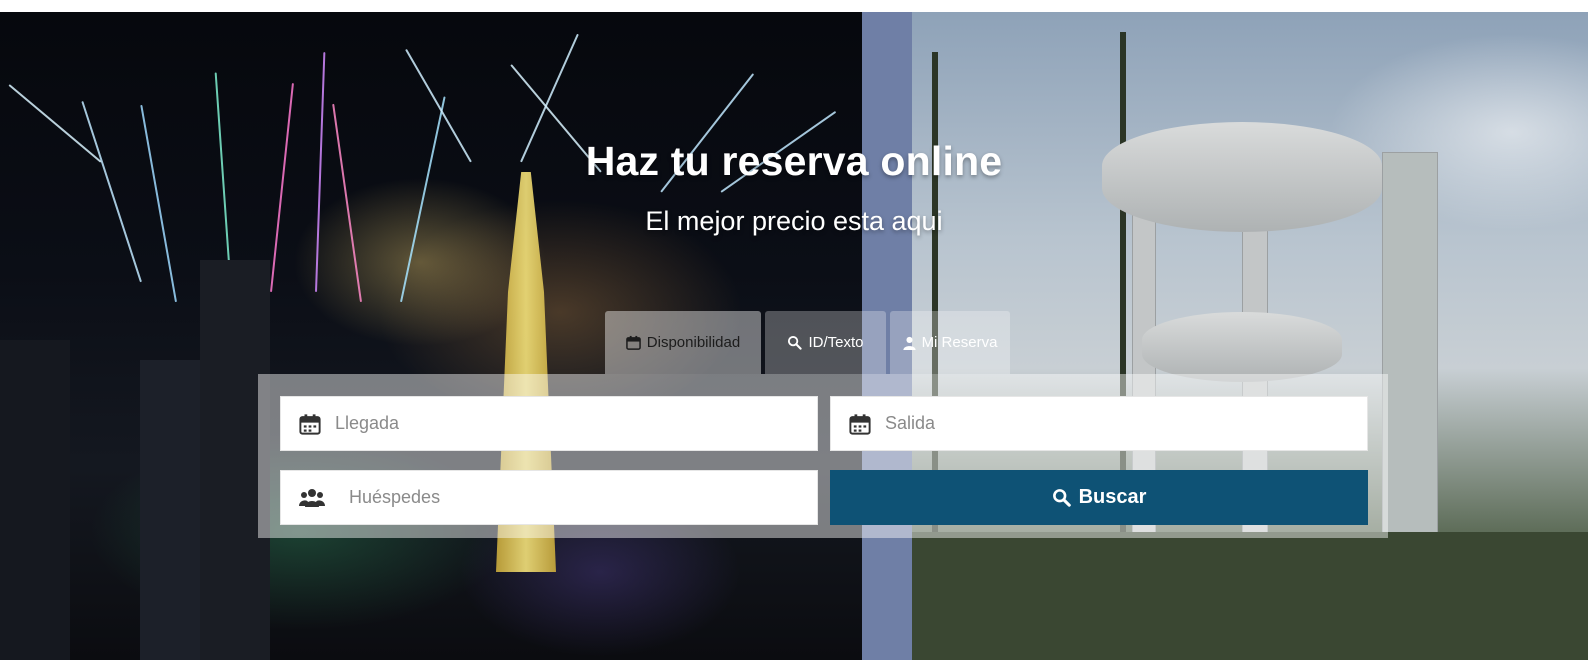 This screenshot has width=1588, height=660. I want to click on users-icon, so click(312, 498).